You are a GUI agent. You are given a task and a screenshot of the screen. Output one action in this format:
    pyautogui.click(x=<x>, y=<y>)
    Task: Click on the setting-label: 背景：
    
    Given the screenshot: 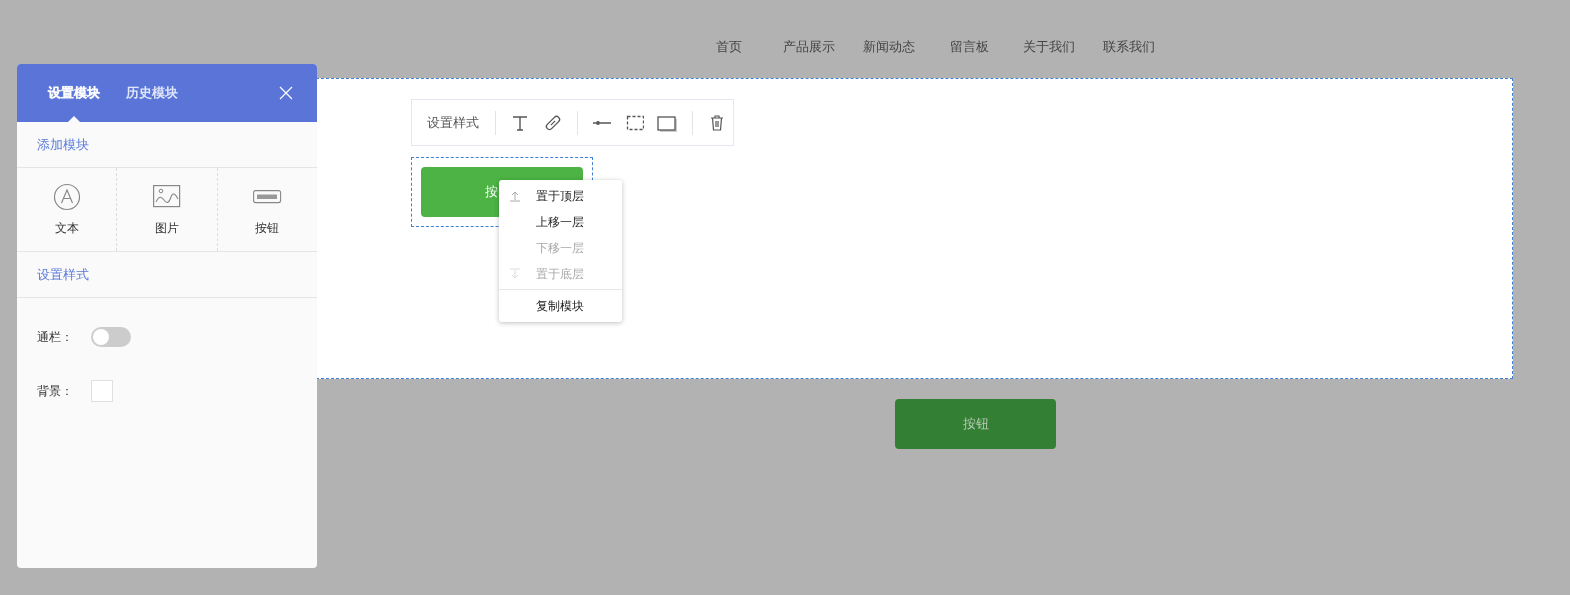 What is the action you would take?
    pyautogui.click(x=55, y=391)
    